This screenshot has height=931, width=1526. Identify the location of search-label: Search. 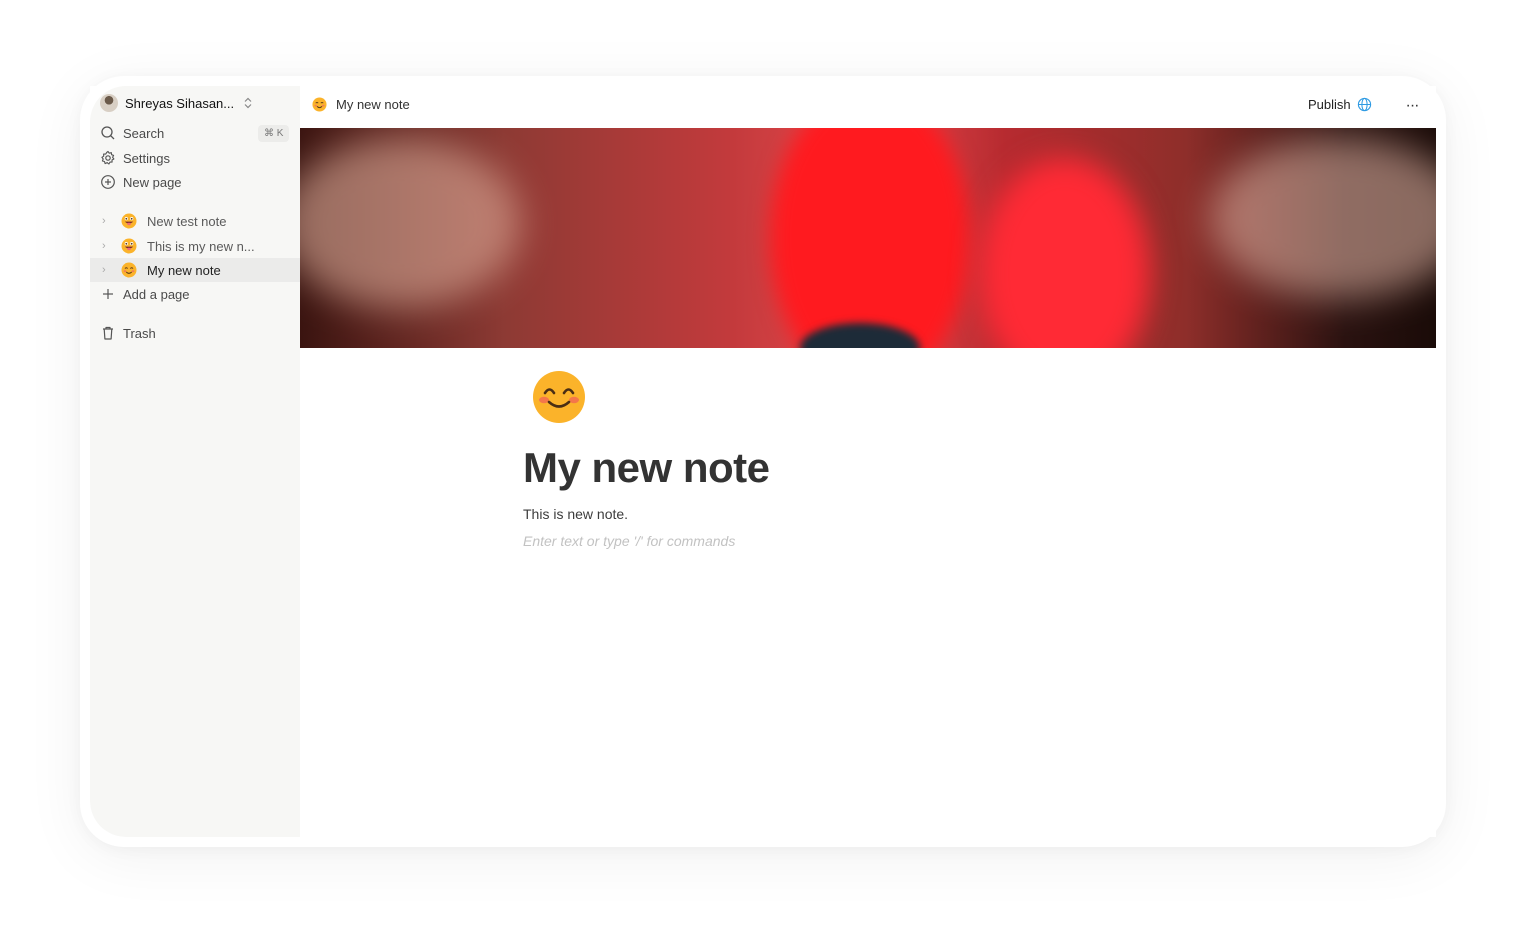
(144, 133).